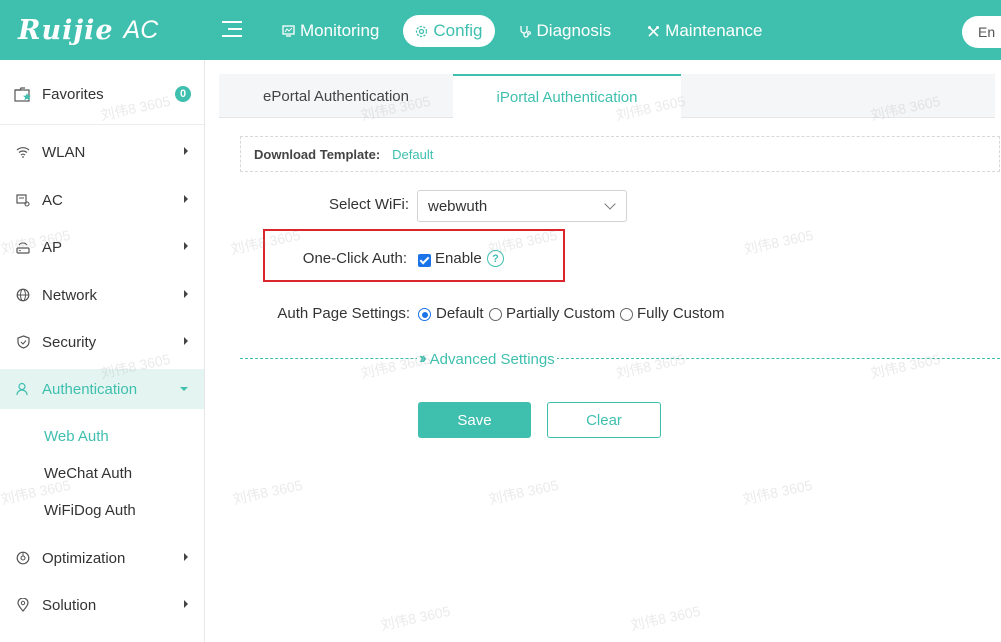 Image resolution: width=1001 pixels, height=642 pixels. What do you see at coordinates (336, 96) in the screenshot?
I see `tab-eportal-authentication: ePortal Authentication` at bounding box center [336, 96].